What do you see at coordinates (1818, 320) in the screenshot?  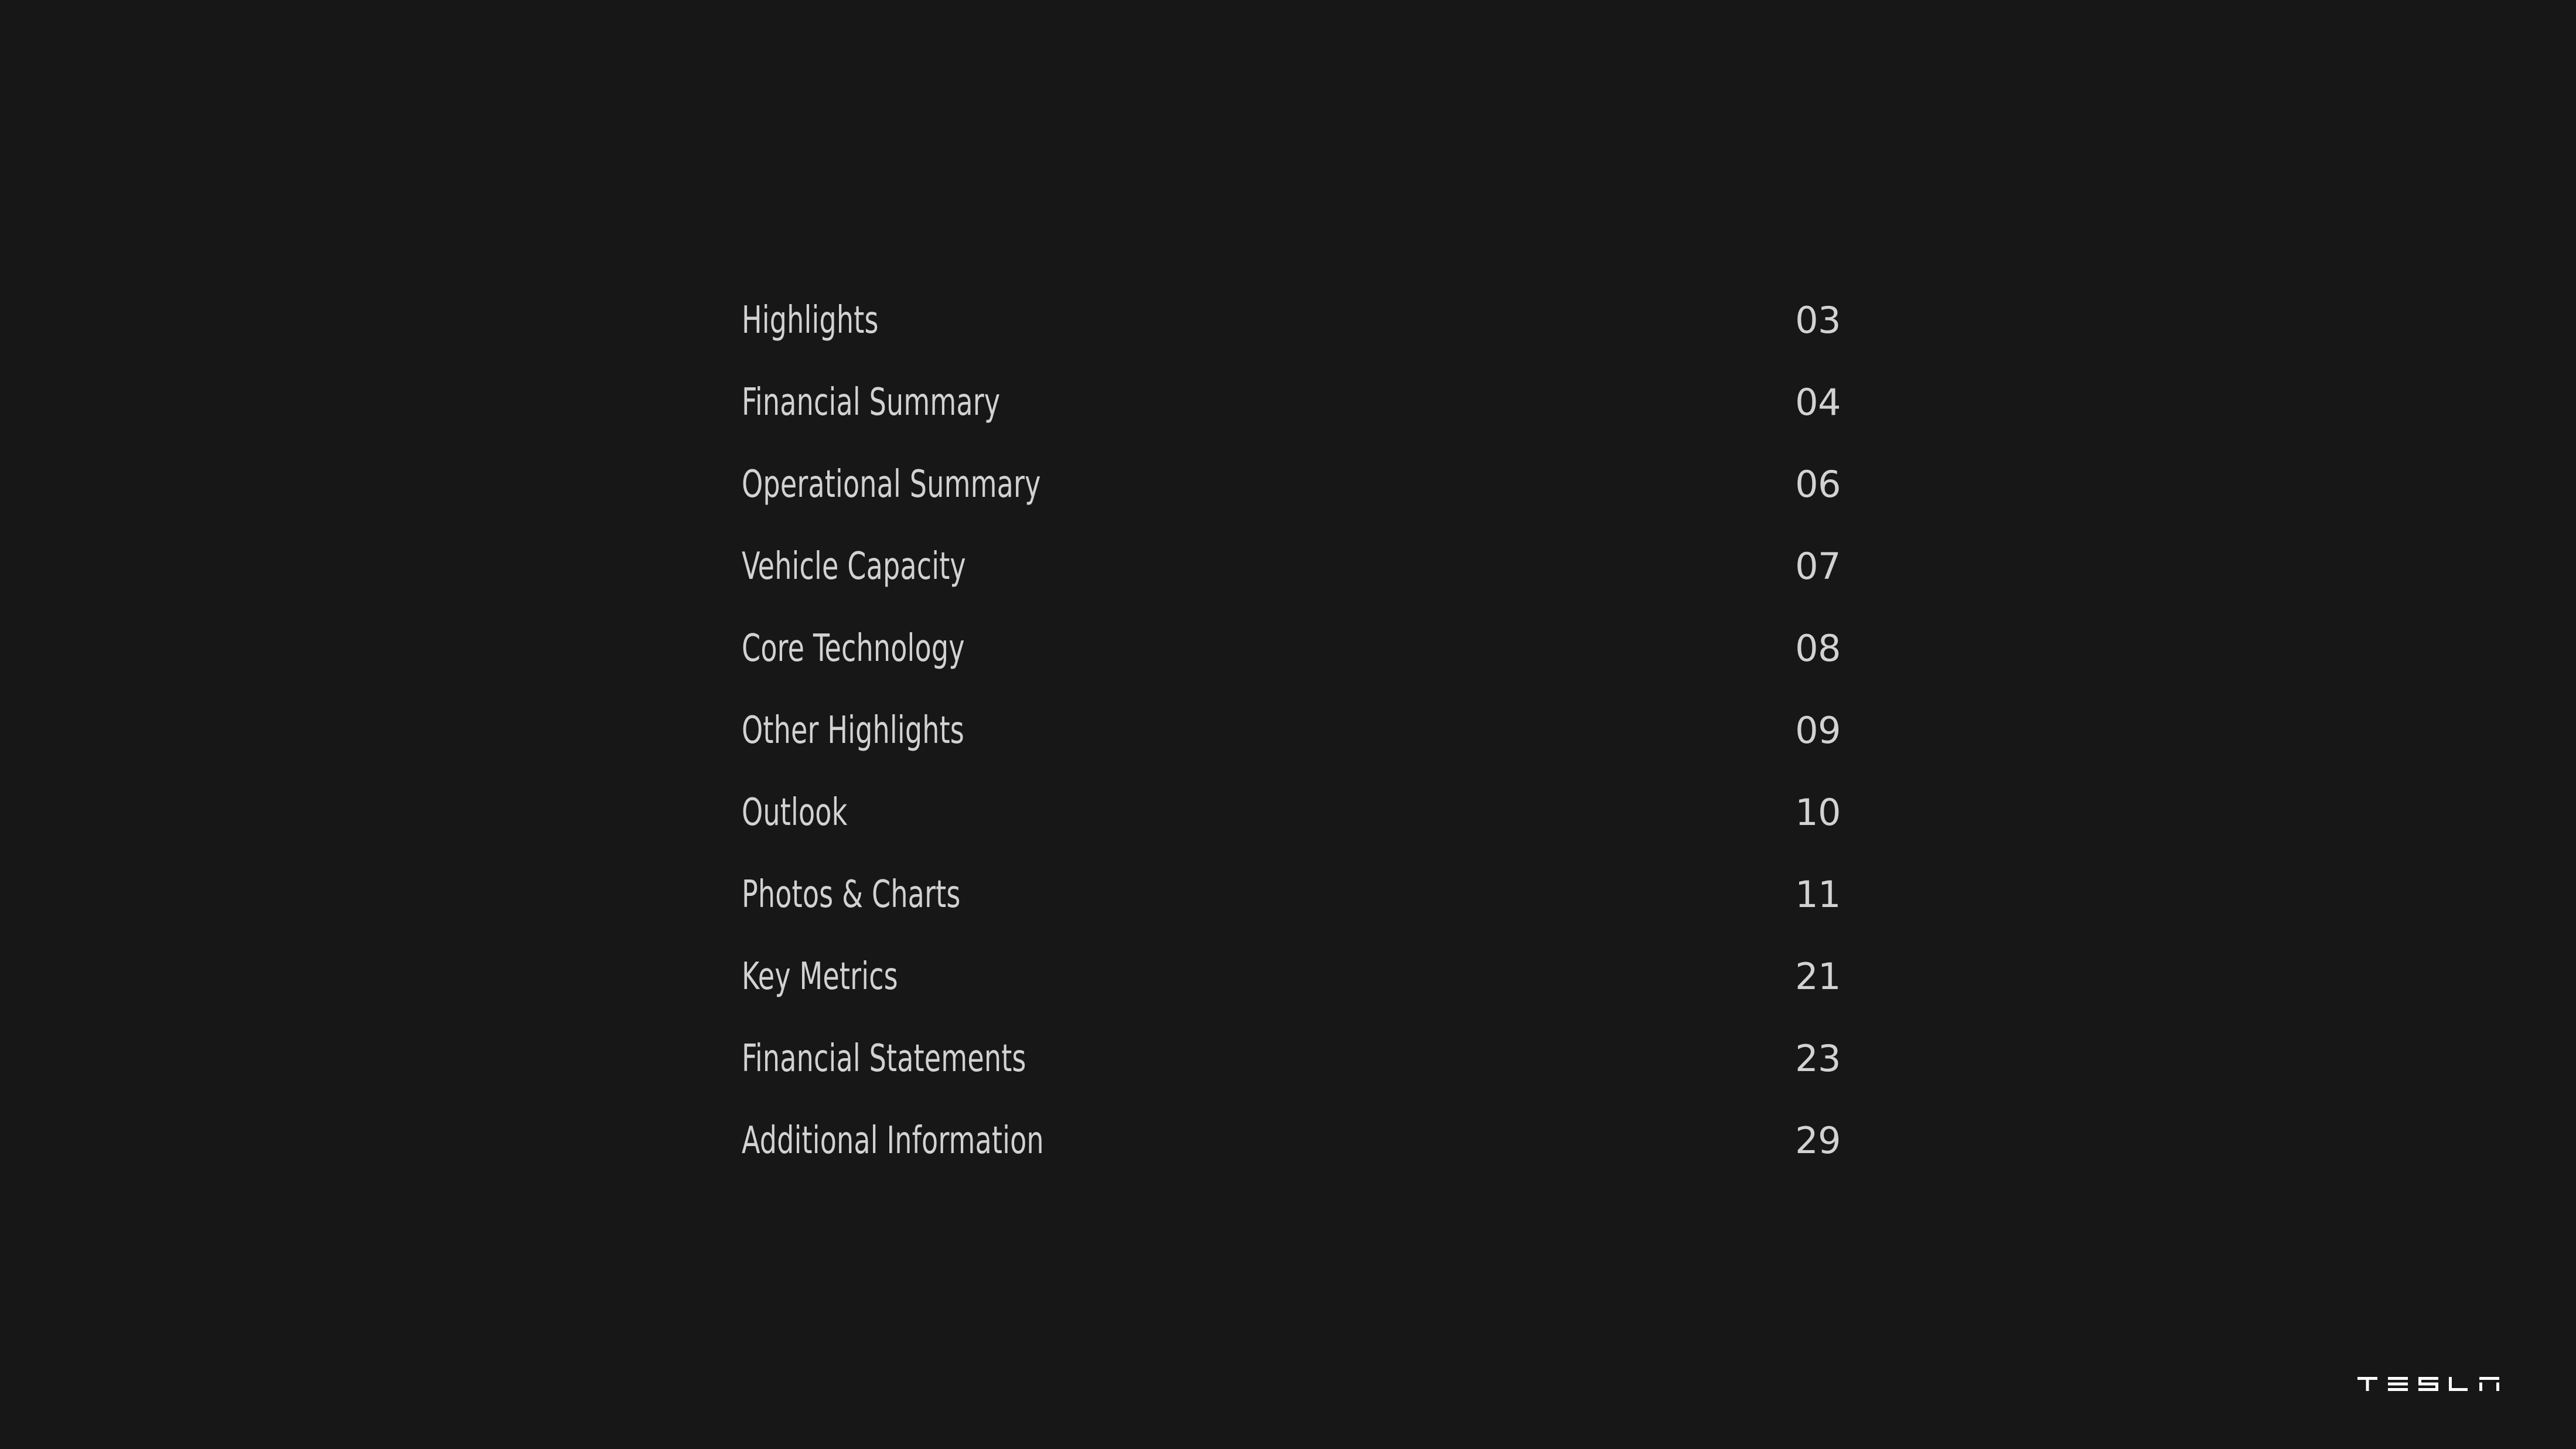 I see `toc-entry-page-number: 03` at bounding box center [1818, 320].